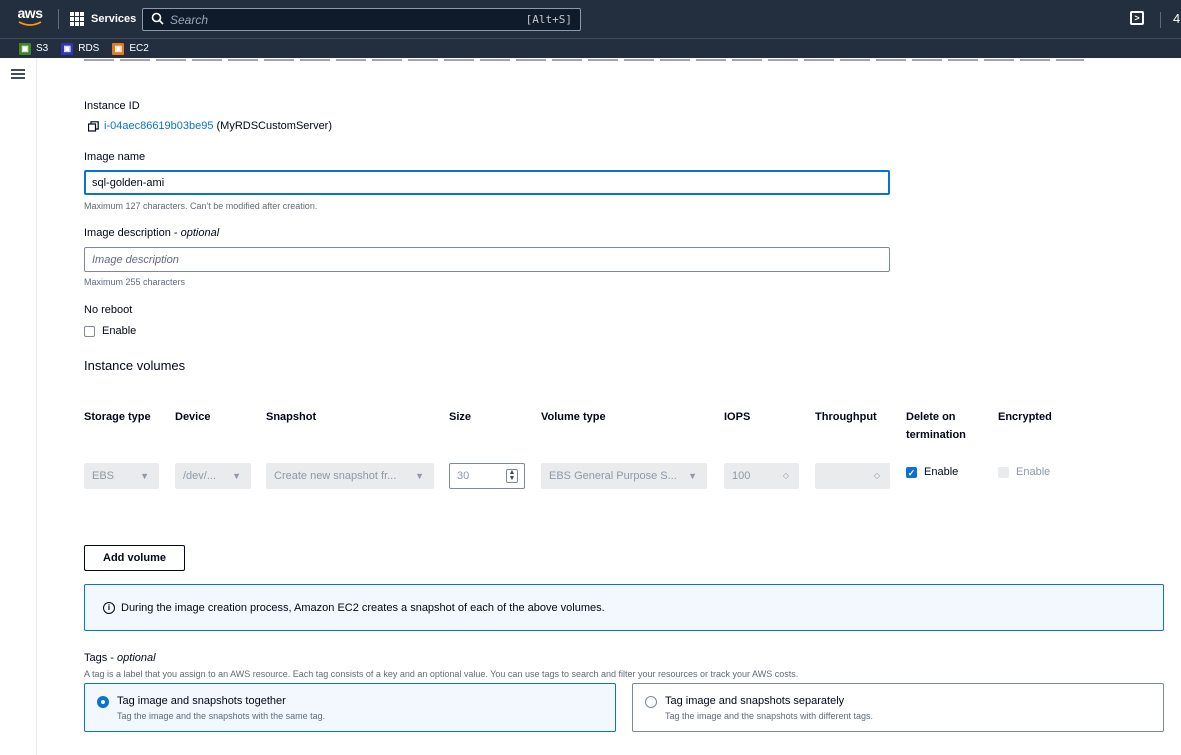 The image size is (1181, 755). I want to click on tags-label: Tags - optional, so click(120, 658).